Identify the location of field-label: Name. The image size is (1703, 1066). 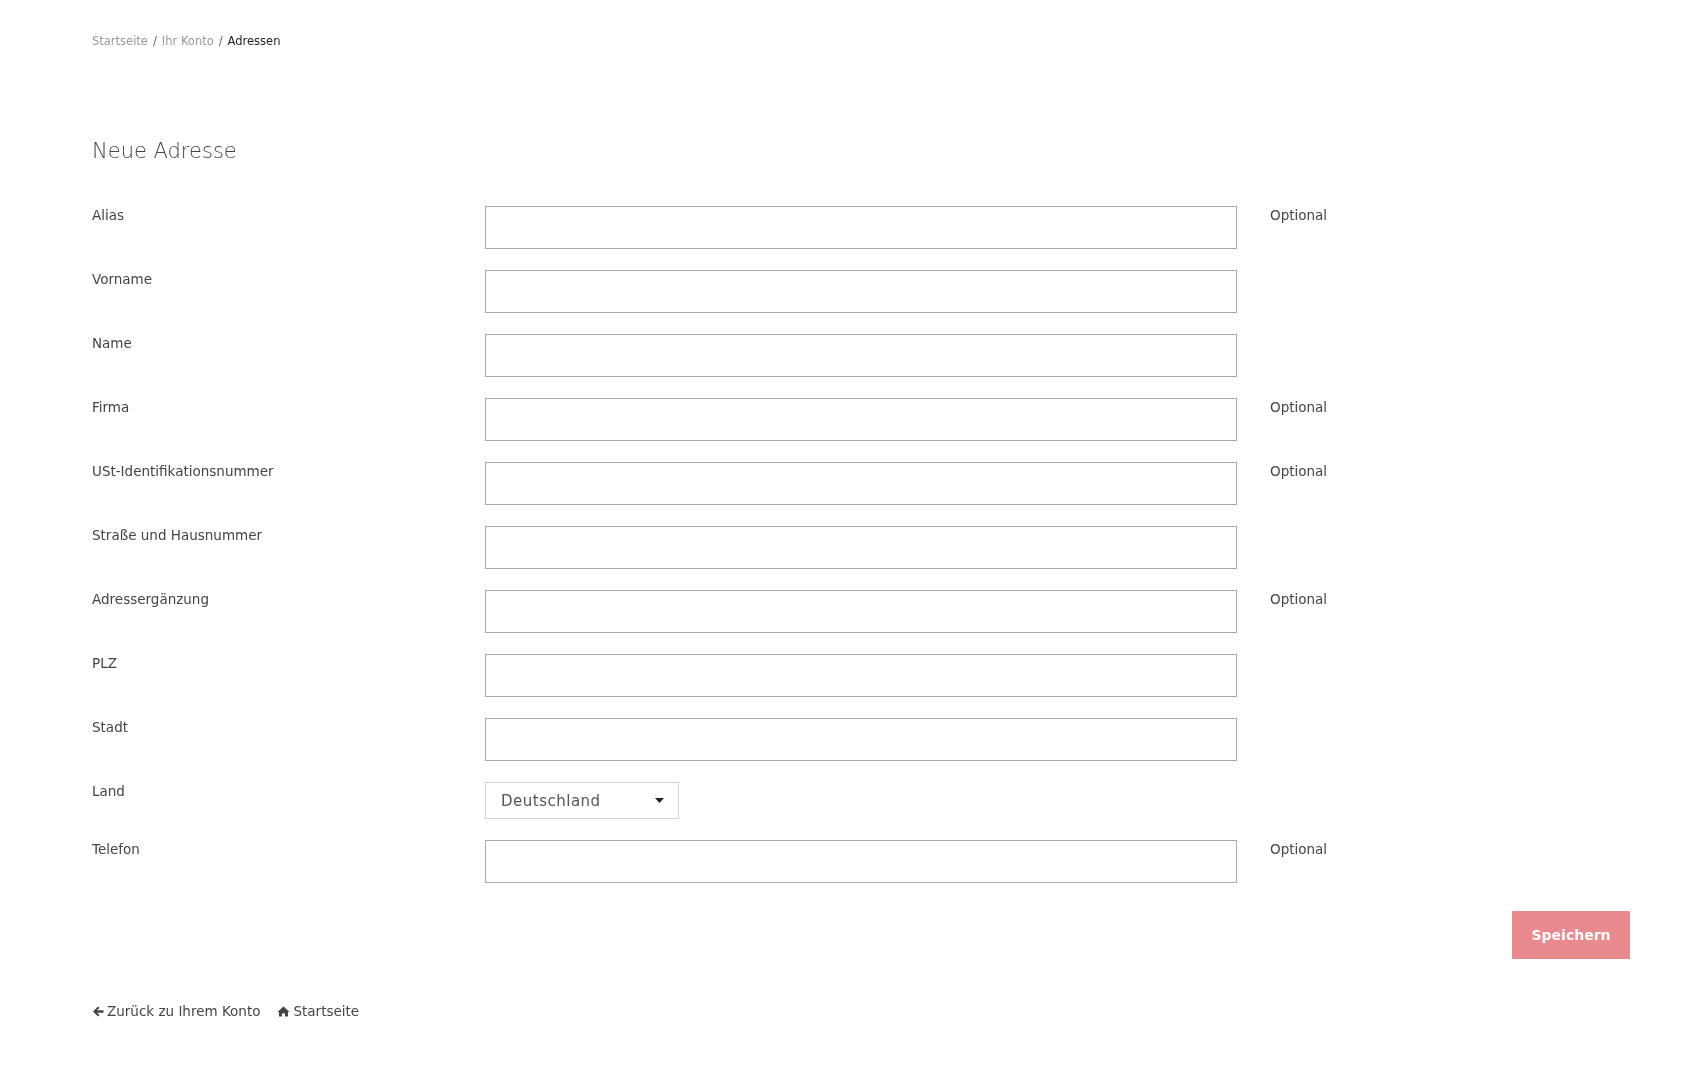
(112, 342).